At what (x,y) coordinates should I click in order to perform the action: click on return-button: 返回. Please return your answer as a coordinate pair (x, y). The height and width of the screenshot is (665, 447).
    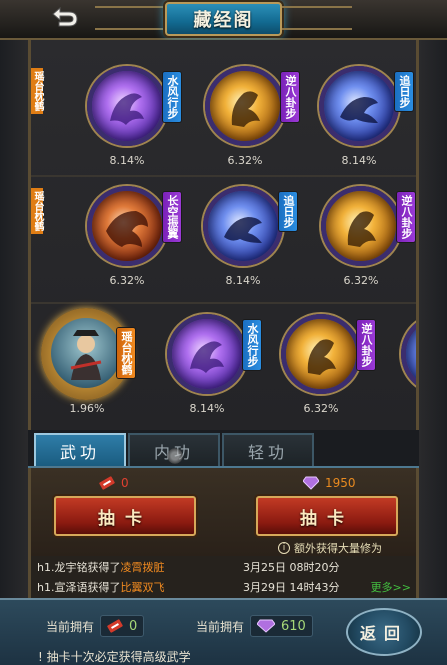
    Looking at the image, I should click on (384, 632).